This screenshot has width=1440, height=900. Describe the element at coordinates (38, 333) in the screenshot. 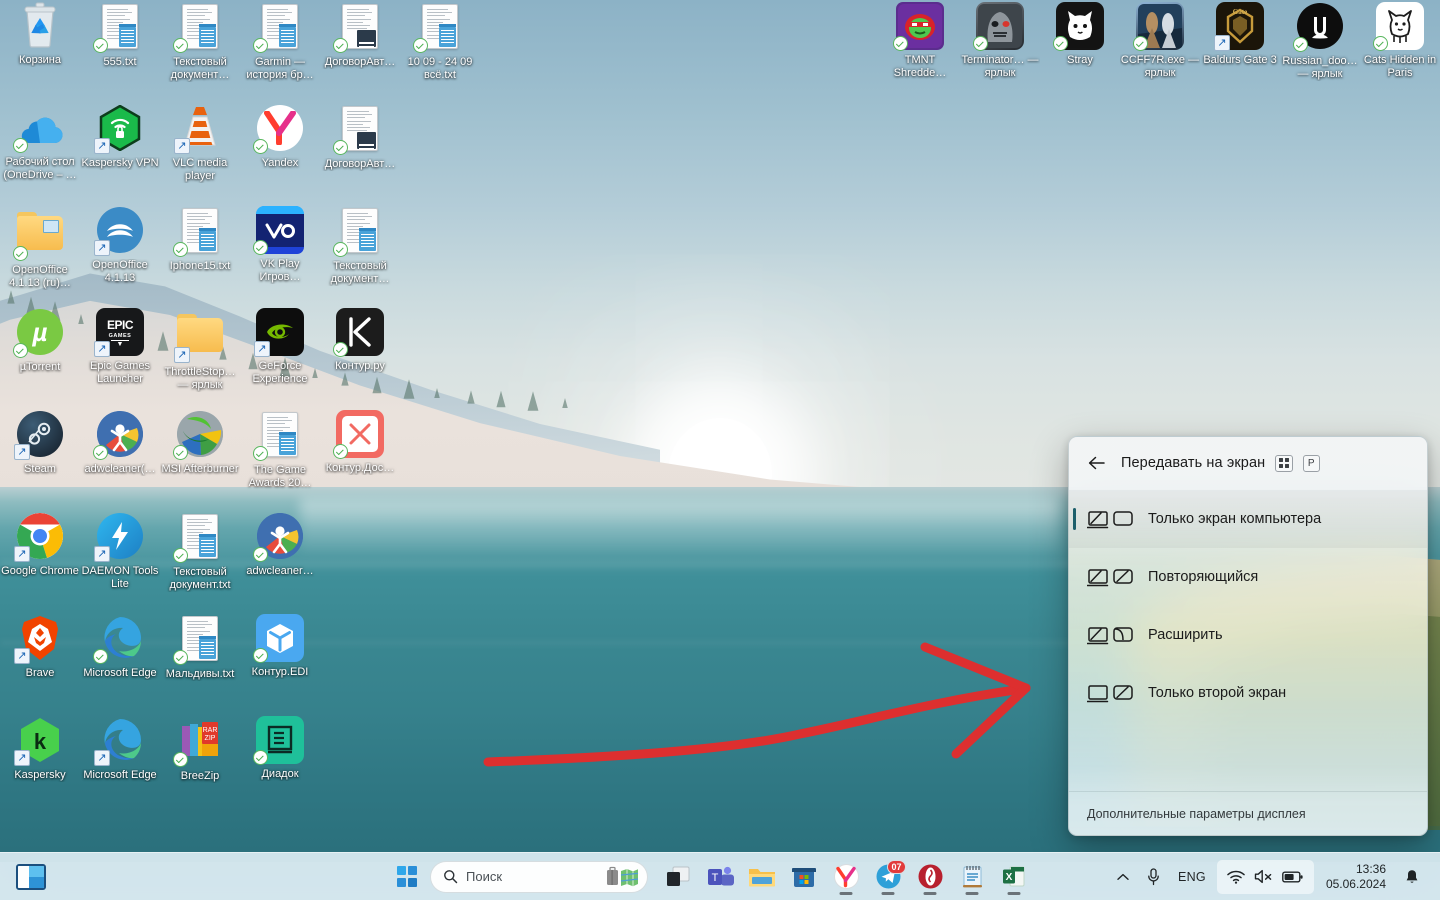

I see `utorrent-icon: µ` at that location.